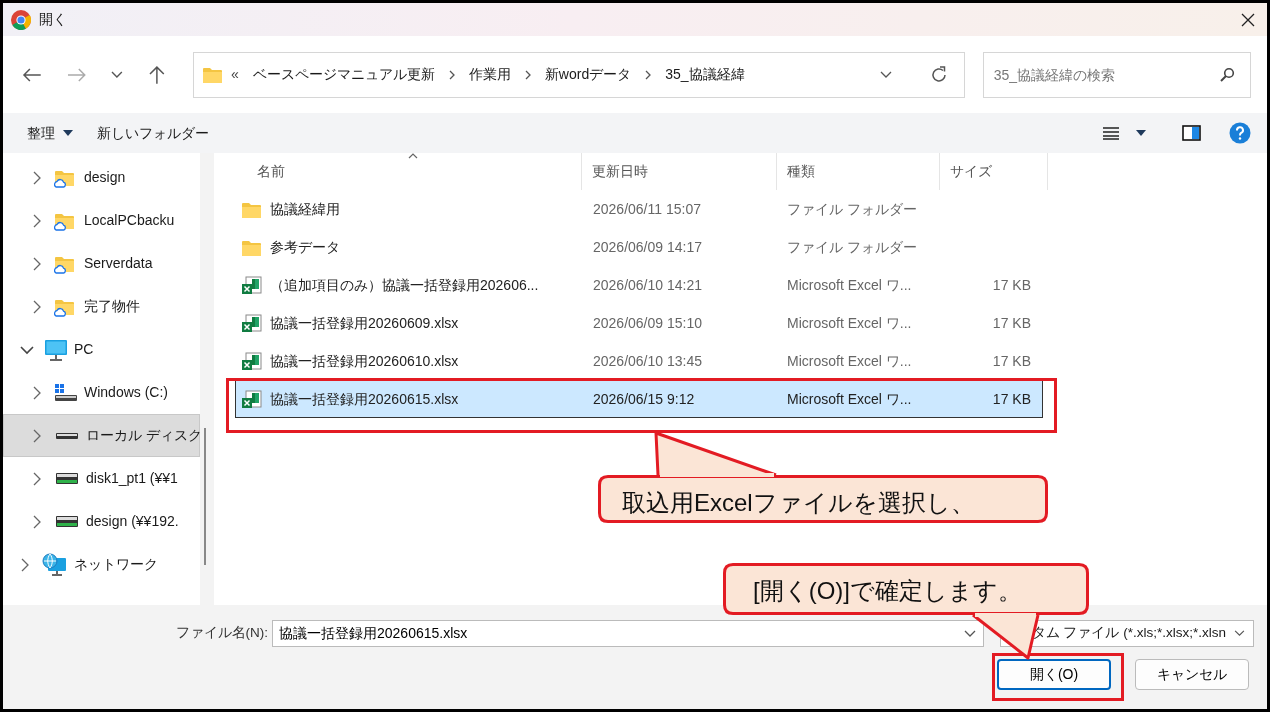 Image resolution: width=1270 pixels, height=712 pixels. Describe the element at coordinates (157, 74) in the screenshot. I see `up-arrow-icon` at that location.